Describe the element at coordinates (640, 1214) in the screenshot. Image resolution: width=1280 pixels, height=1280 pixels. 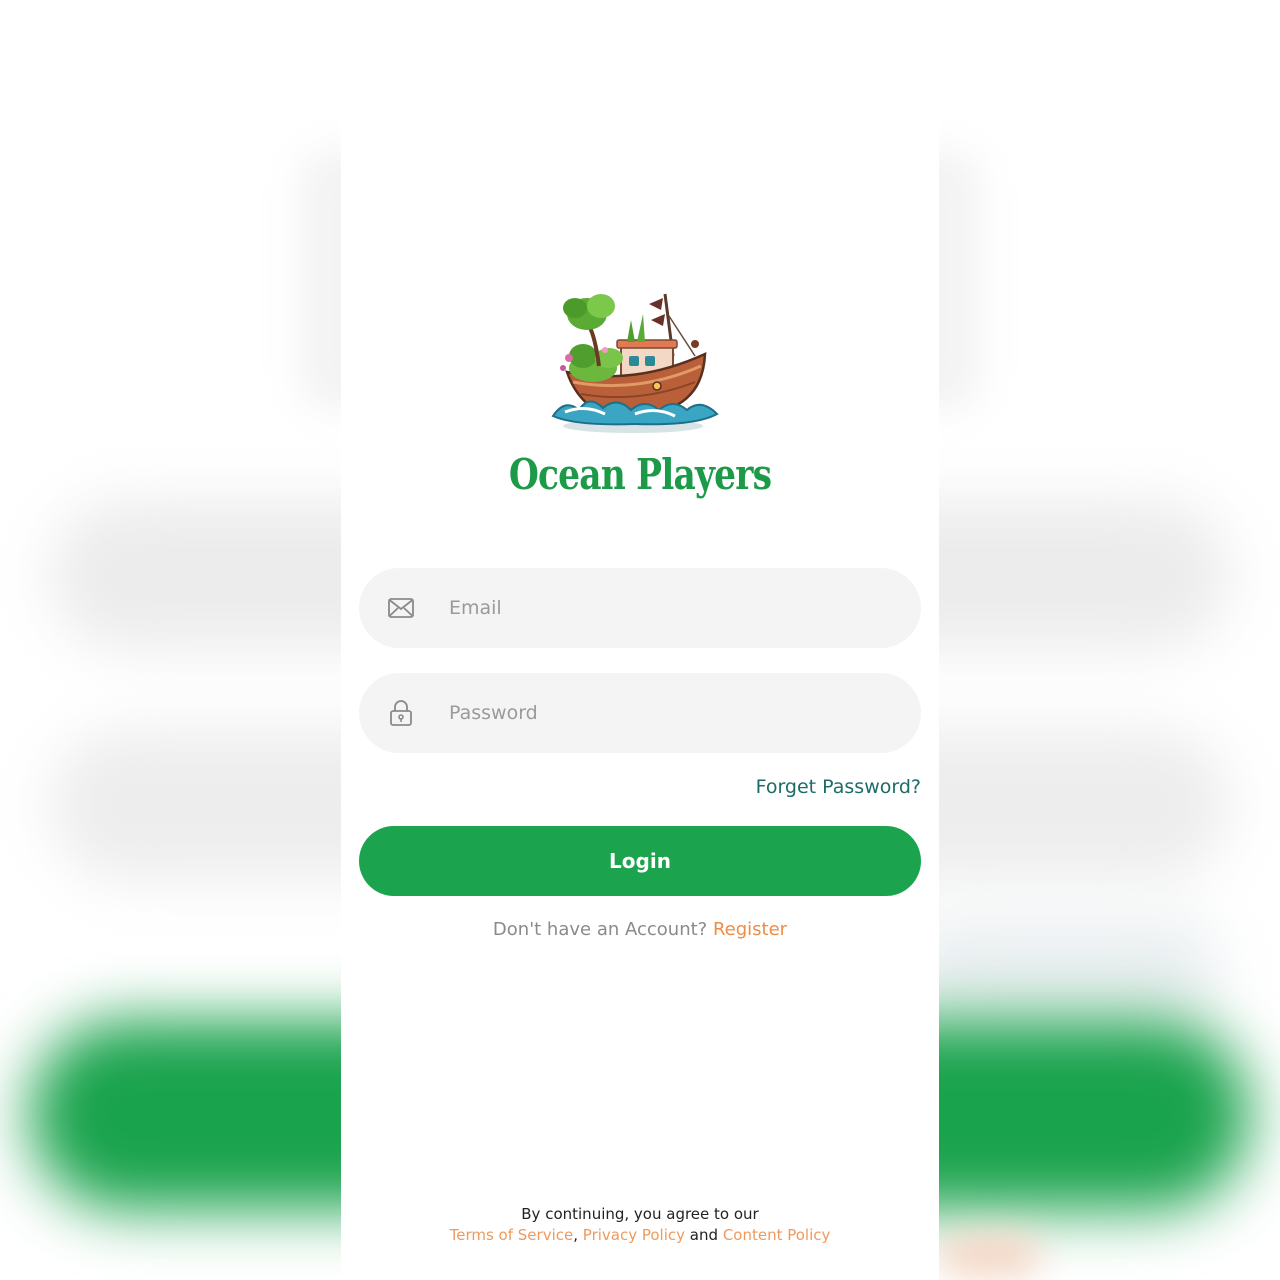
I see `terms-intro: By continuing, you agree to our` at that location.